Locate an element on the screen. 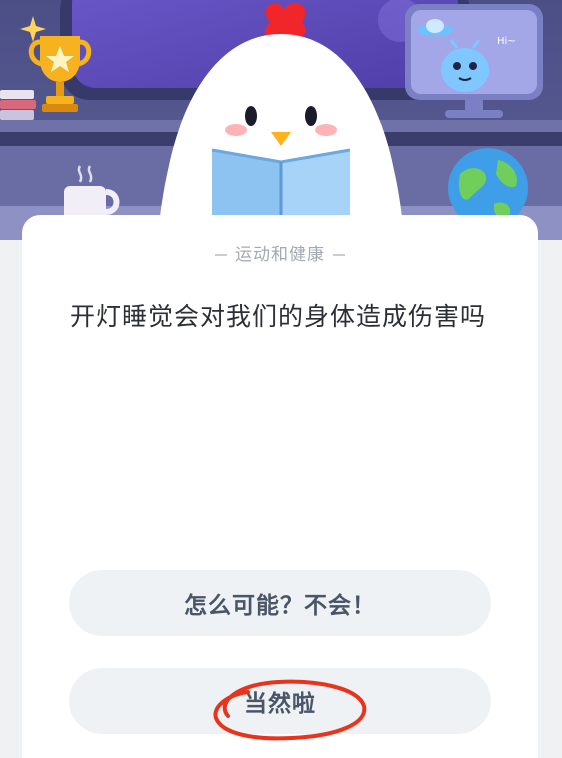  answer-option-yes: 当然啦 is located at coordinates (280, 701).